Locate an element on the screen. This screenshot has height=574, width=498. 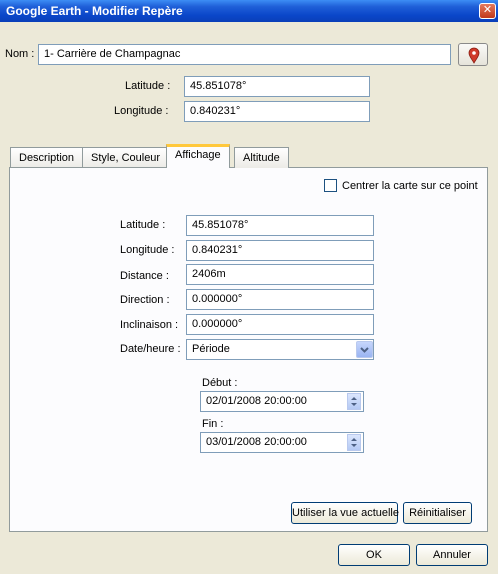
datetime-label: Date/heure : is located at coordinates (150, 349).